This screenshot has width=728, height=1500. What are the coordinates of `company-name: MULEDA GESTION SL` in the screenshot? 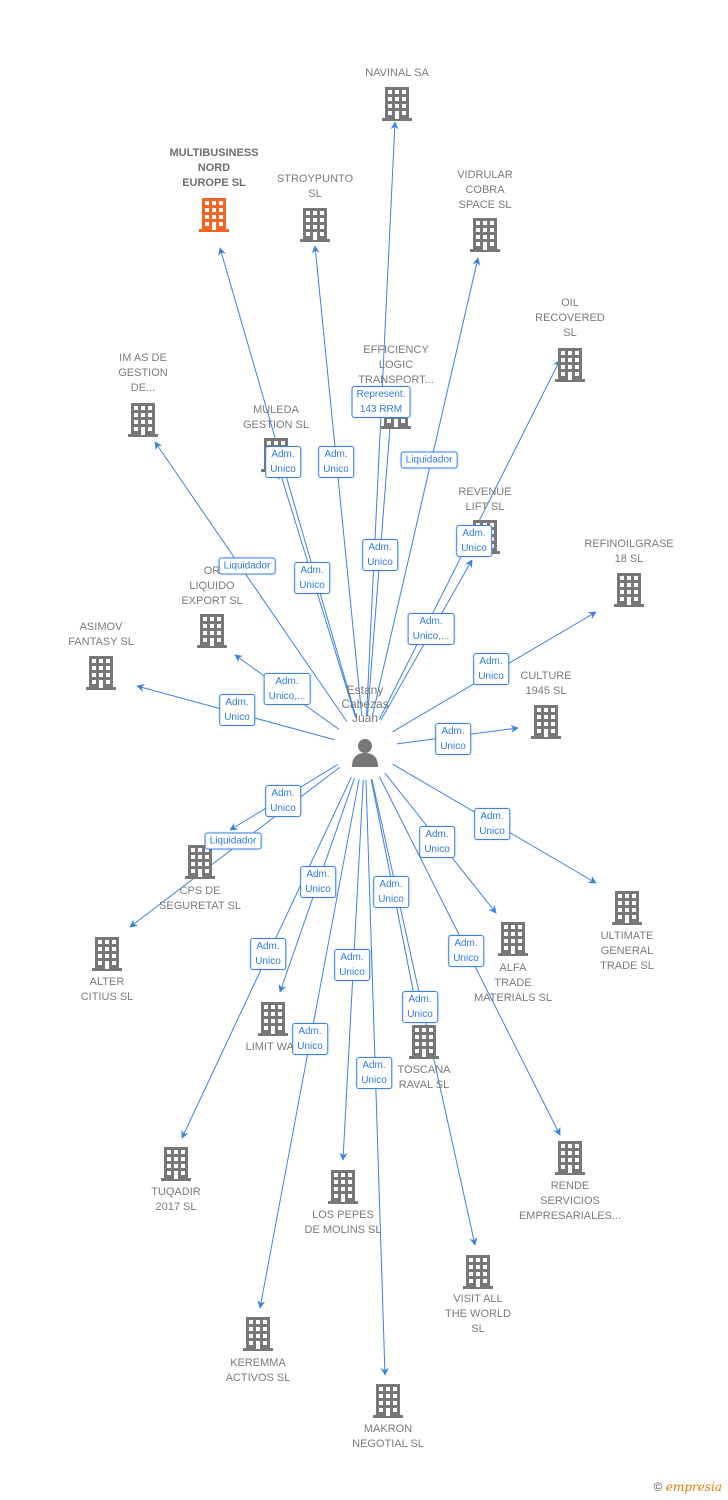 It's located at (276, 418).